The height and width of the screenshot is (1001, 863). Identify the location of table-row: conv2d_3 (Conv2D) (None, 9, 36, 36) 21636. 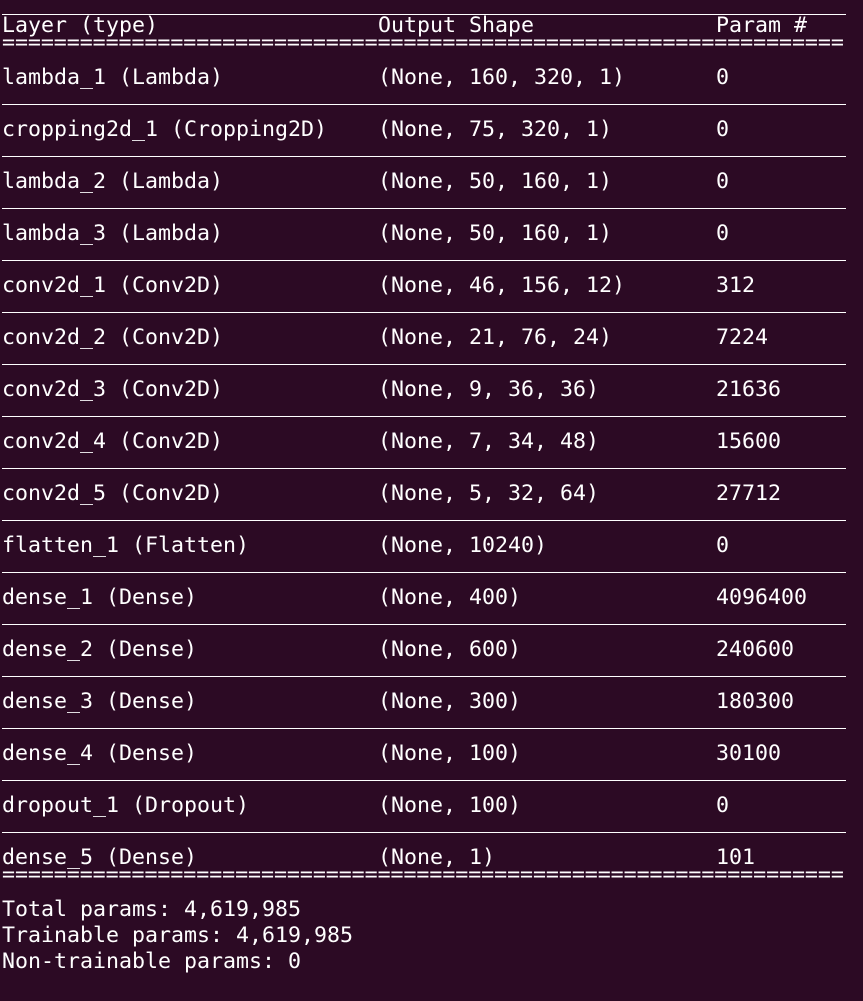
(432, 390).